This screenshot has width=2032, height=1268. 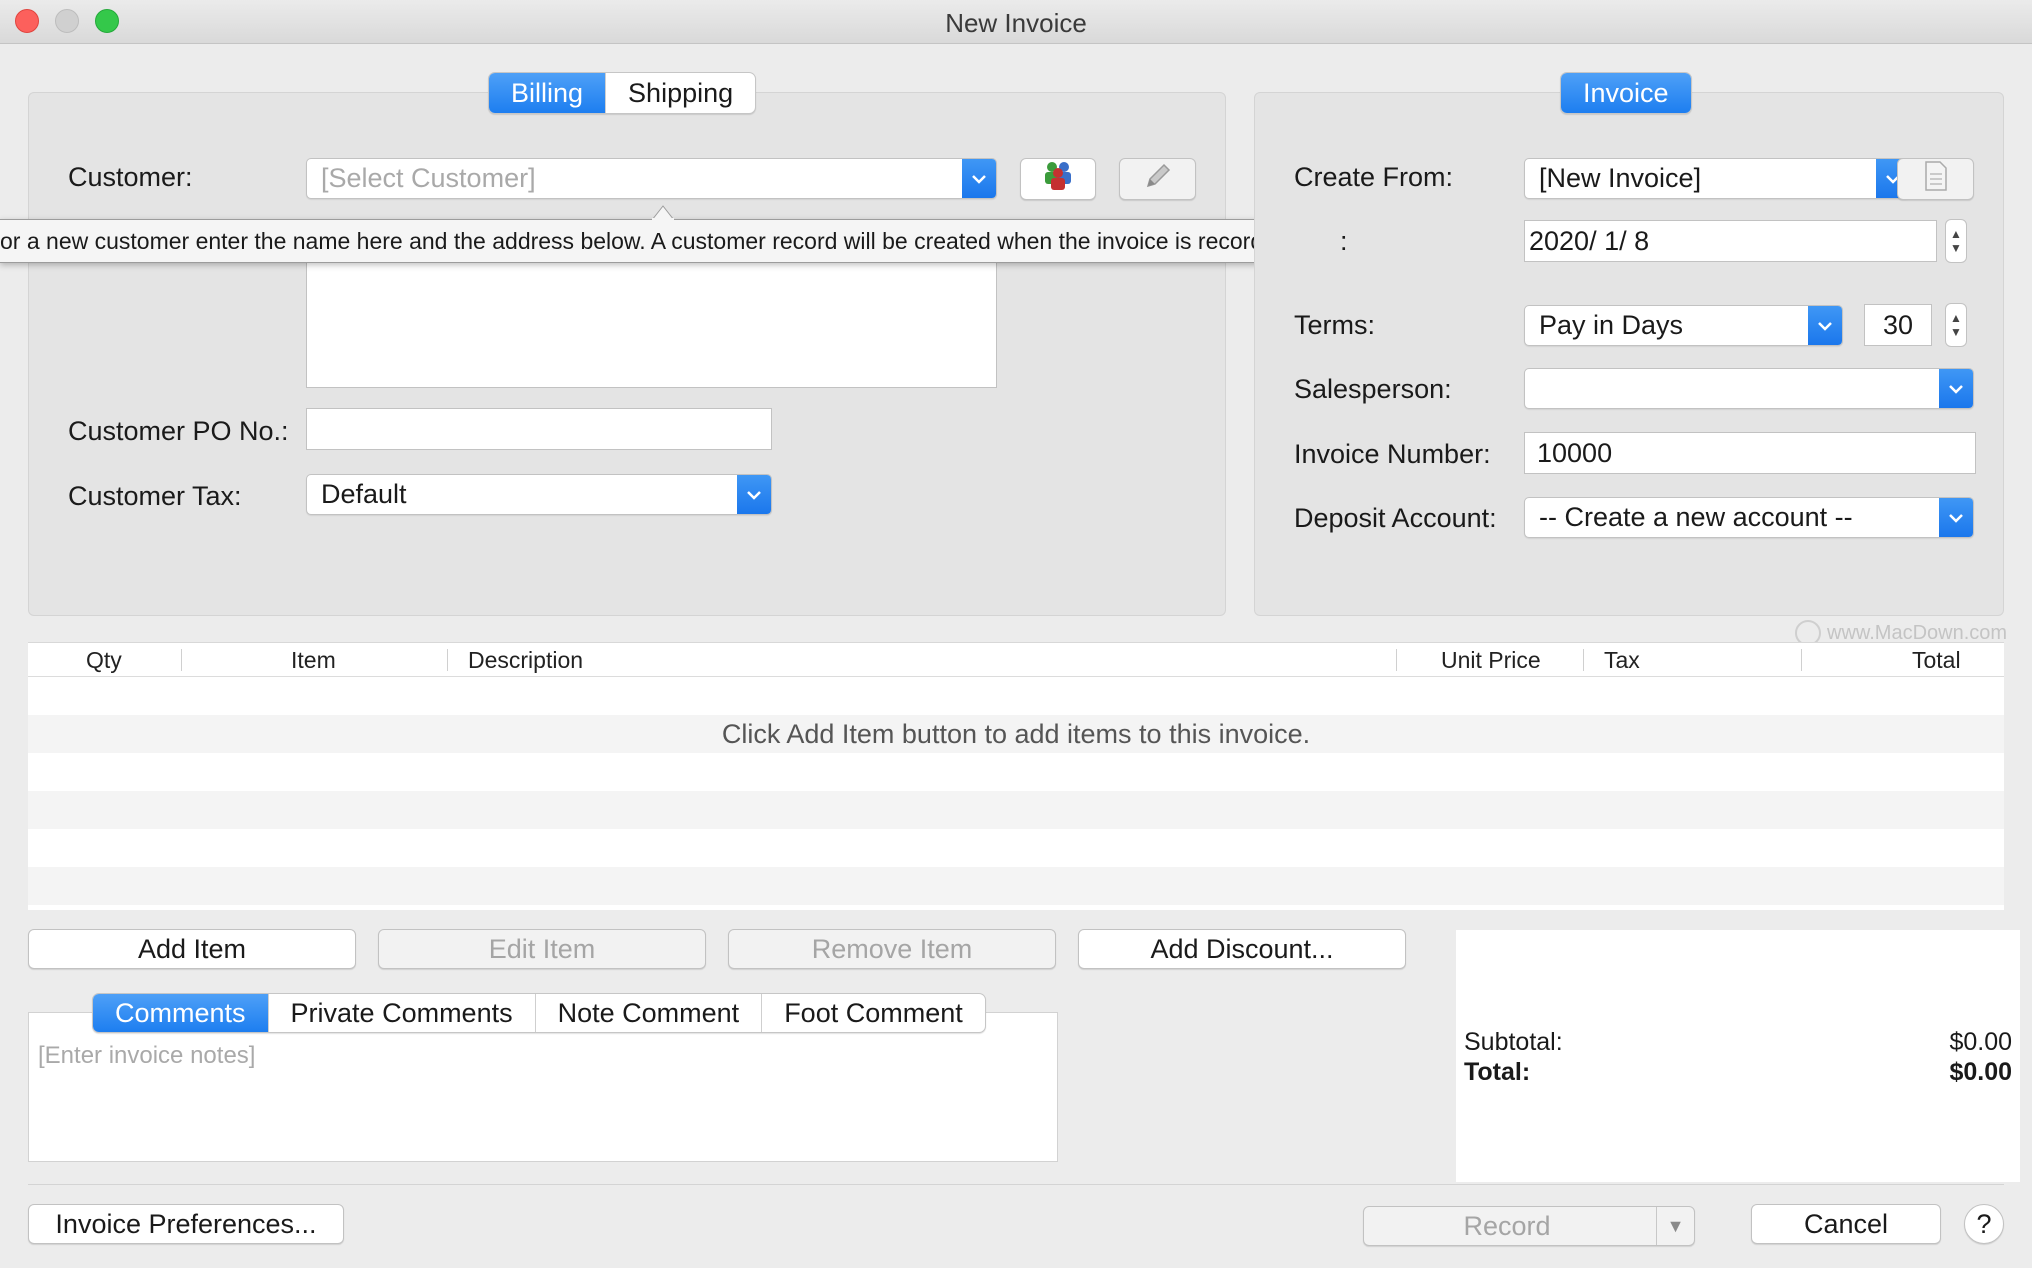 I want to click on column-header-unit-price: Unit Price, so click(x=1491, y=660).